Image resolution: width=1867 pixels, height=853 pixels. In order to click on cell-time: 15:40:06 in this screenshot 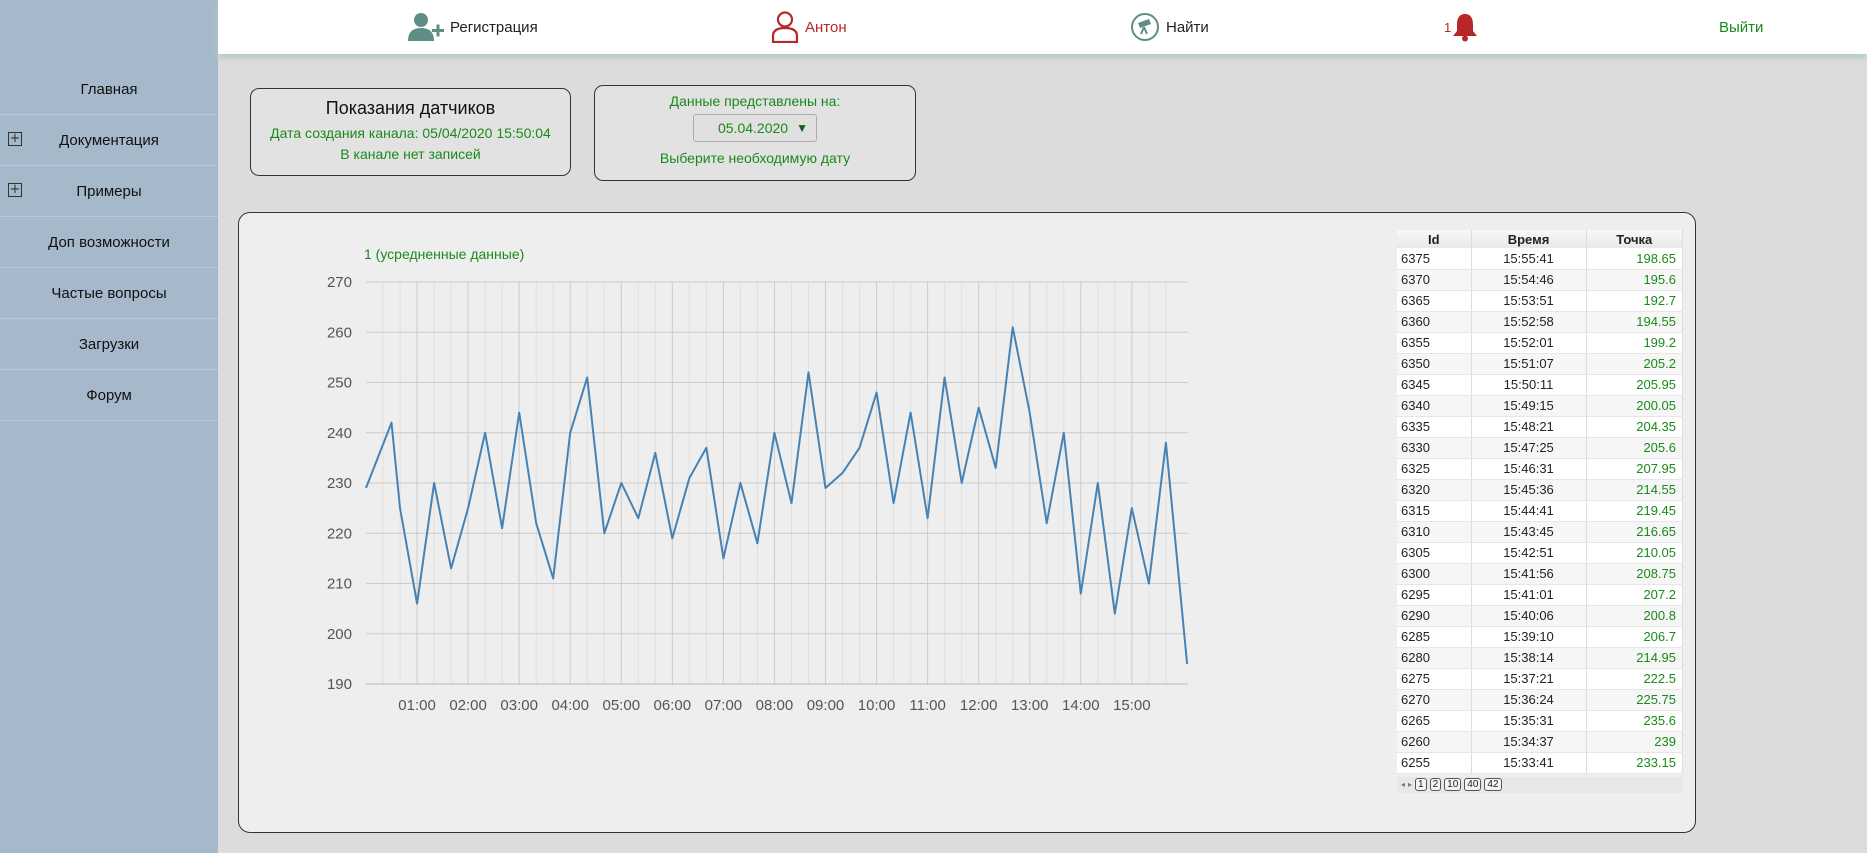, I will do `click(1529, 616)`.